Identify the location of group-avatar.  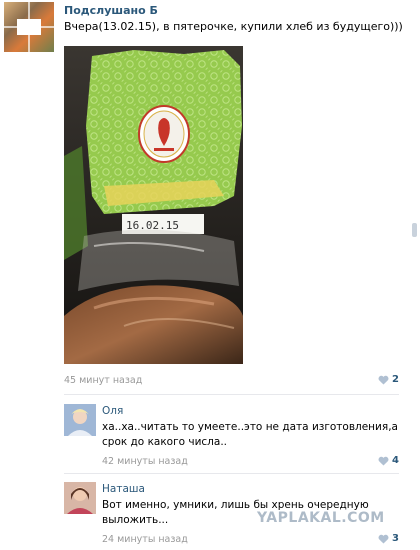
(29, 27).